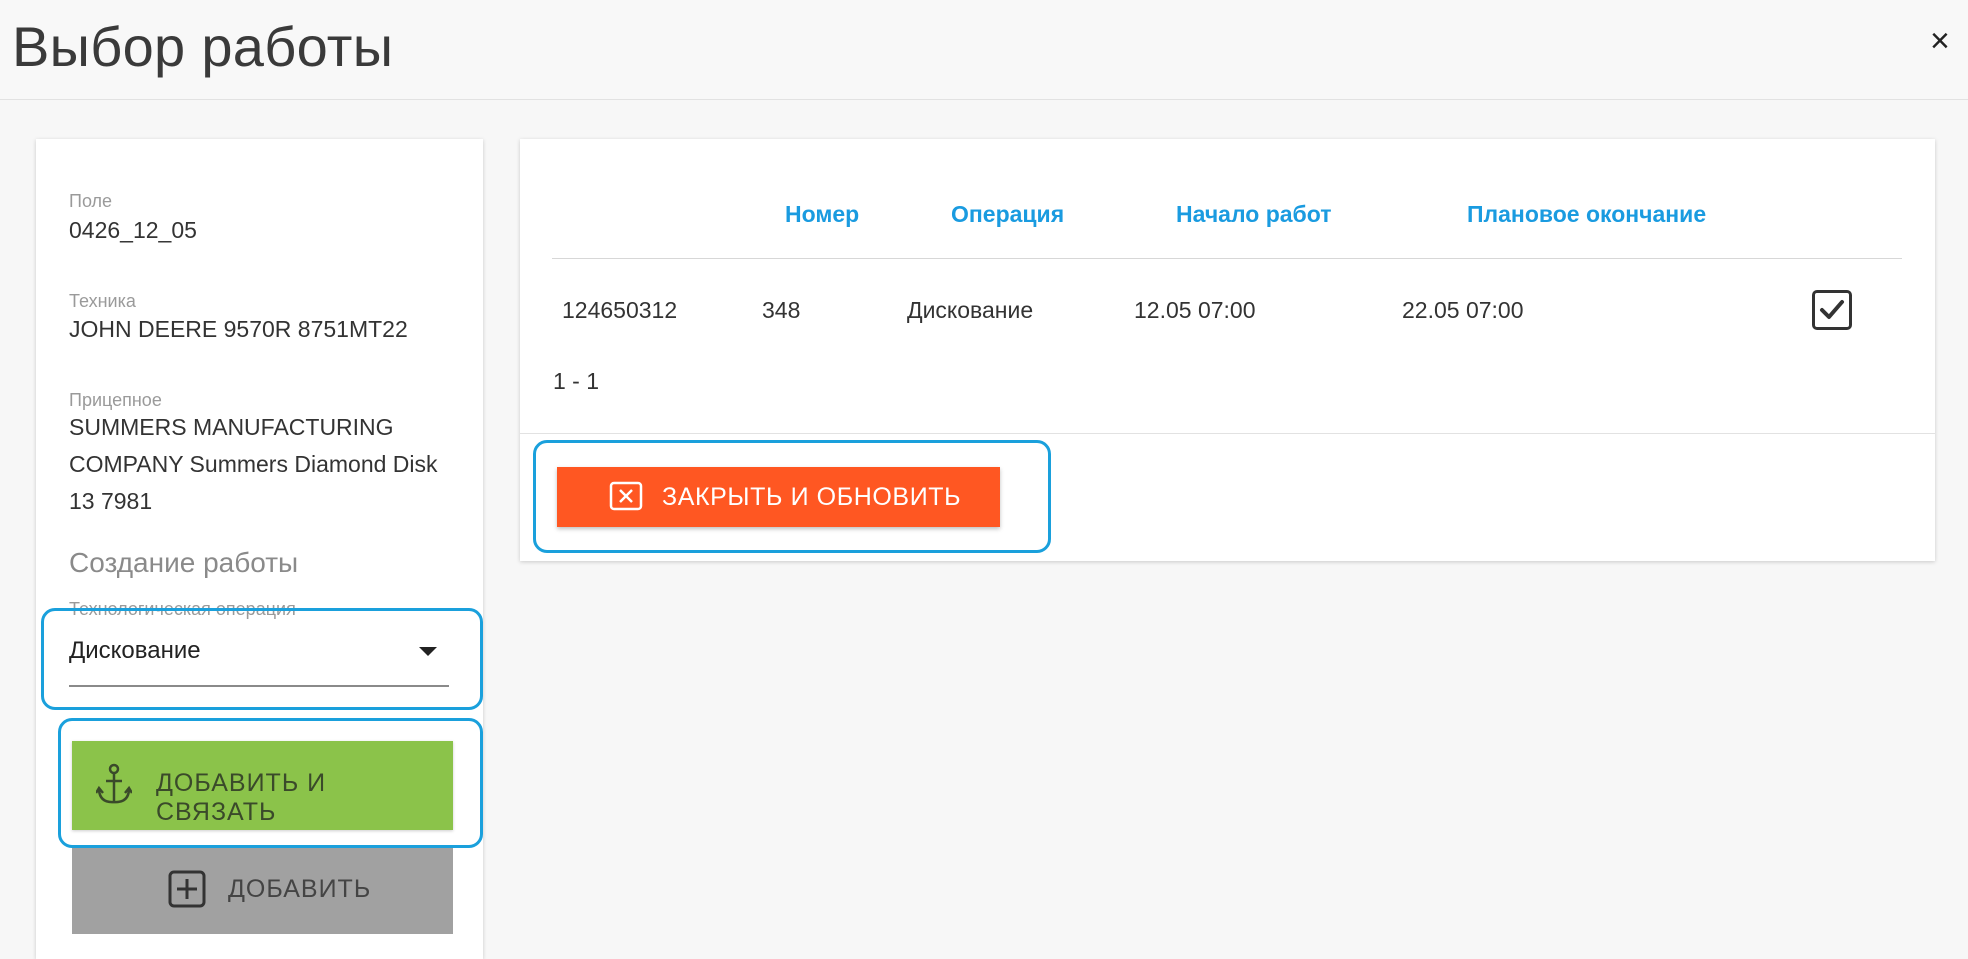 Image resolution: width=1968 pixels, height=959 pixels. Describe the element at coordinates (187, 891) in the screenshot. I see `plus-box-icon` at that location.